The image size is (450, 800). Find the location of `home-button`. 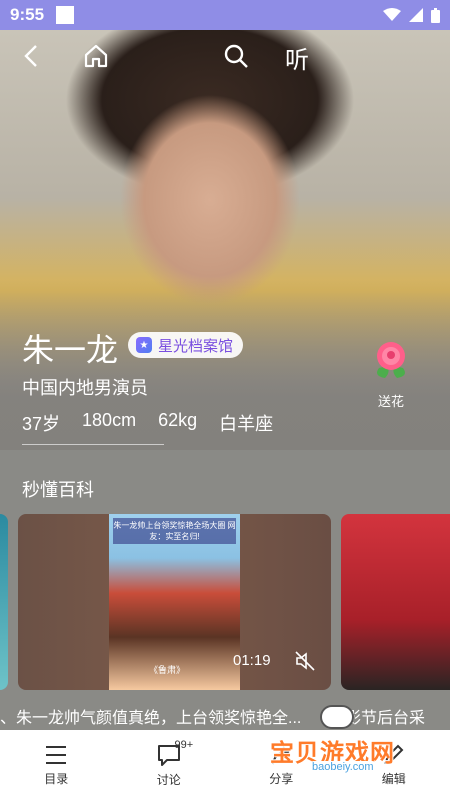

home-button is located at coordinates (96, 56).